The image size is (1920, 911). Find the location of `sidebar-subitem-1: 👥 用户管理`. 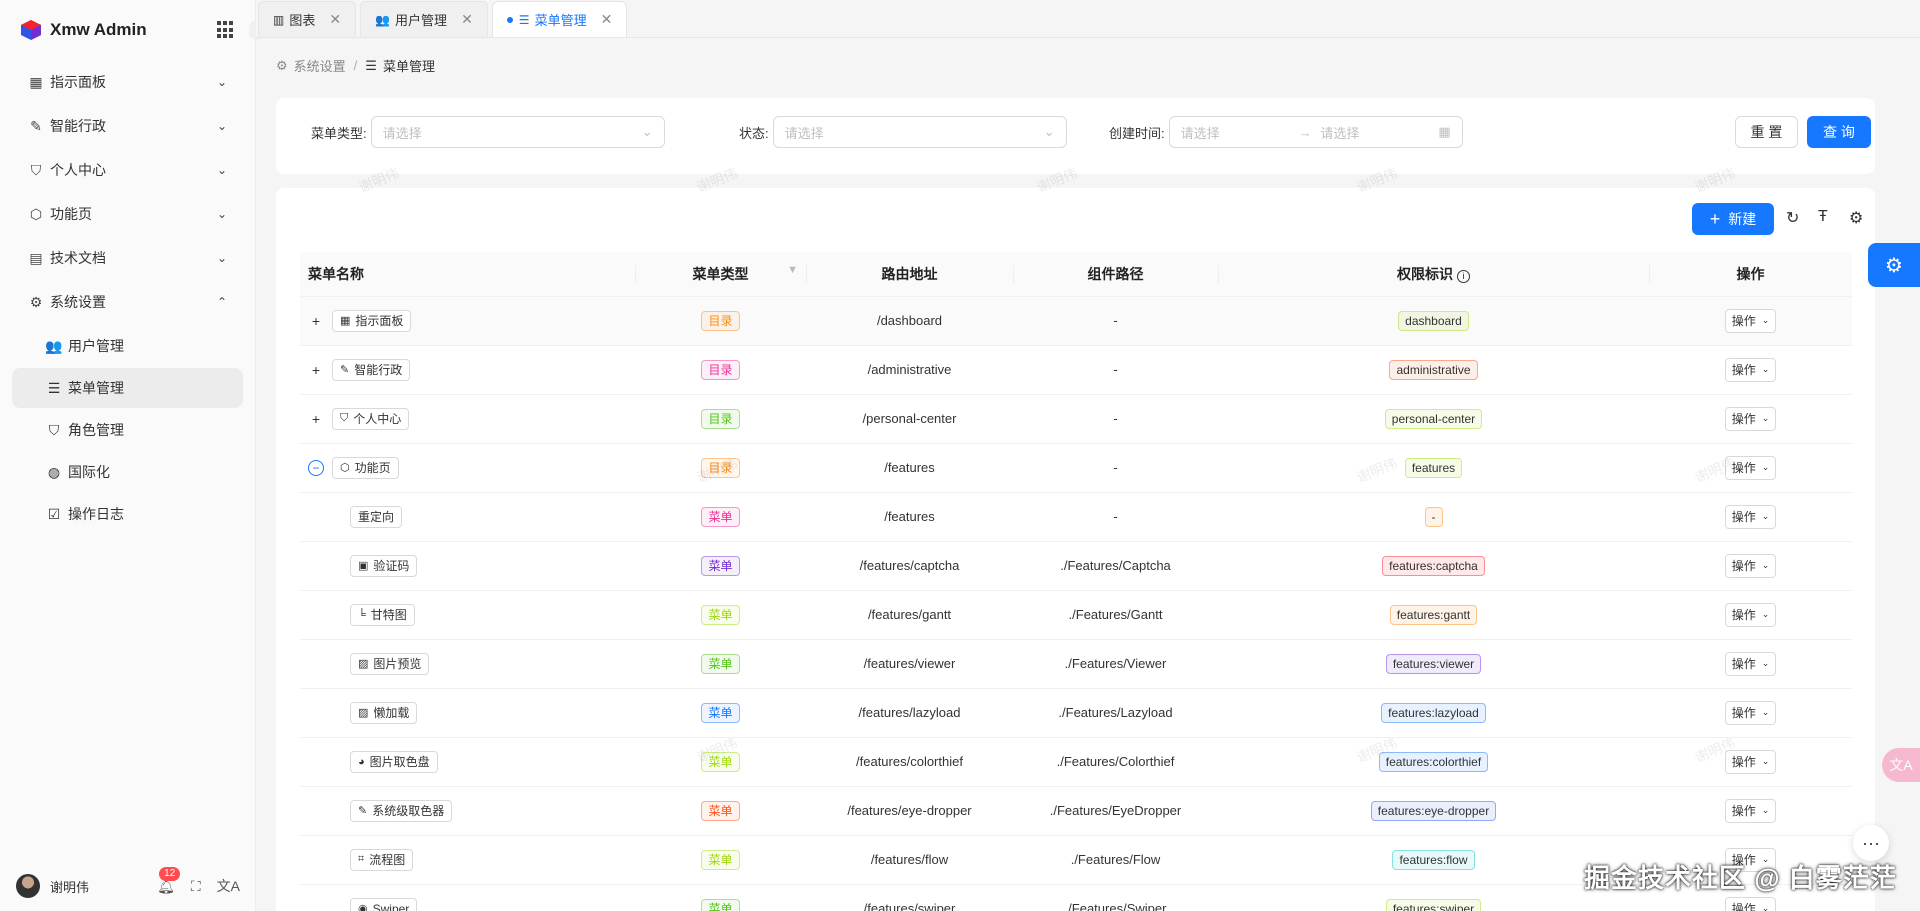

sidebar-subitem-1: 👥 用户管理 is located at coordinates (127, 346).